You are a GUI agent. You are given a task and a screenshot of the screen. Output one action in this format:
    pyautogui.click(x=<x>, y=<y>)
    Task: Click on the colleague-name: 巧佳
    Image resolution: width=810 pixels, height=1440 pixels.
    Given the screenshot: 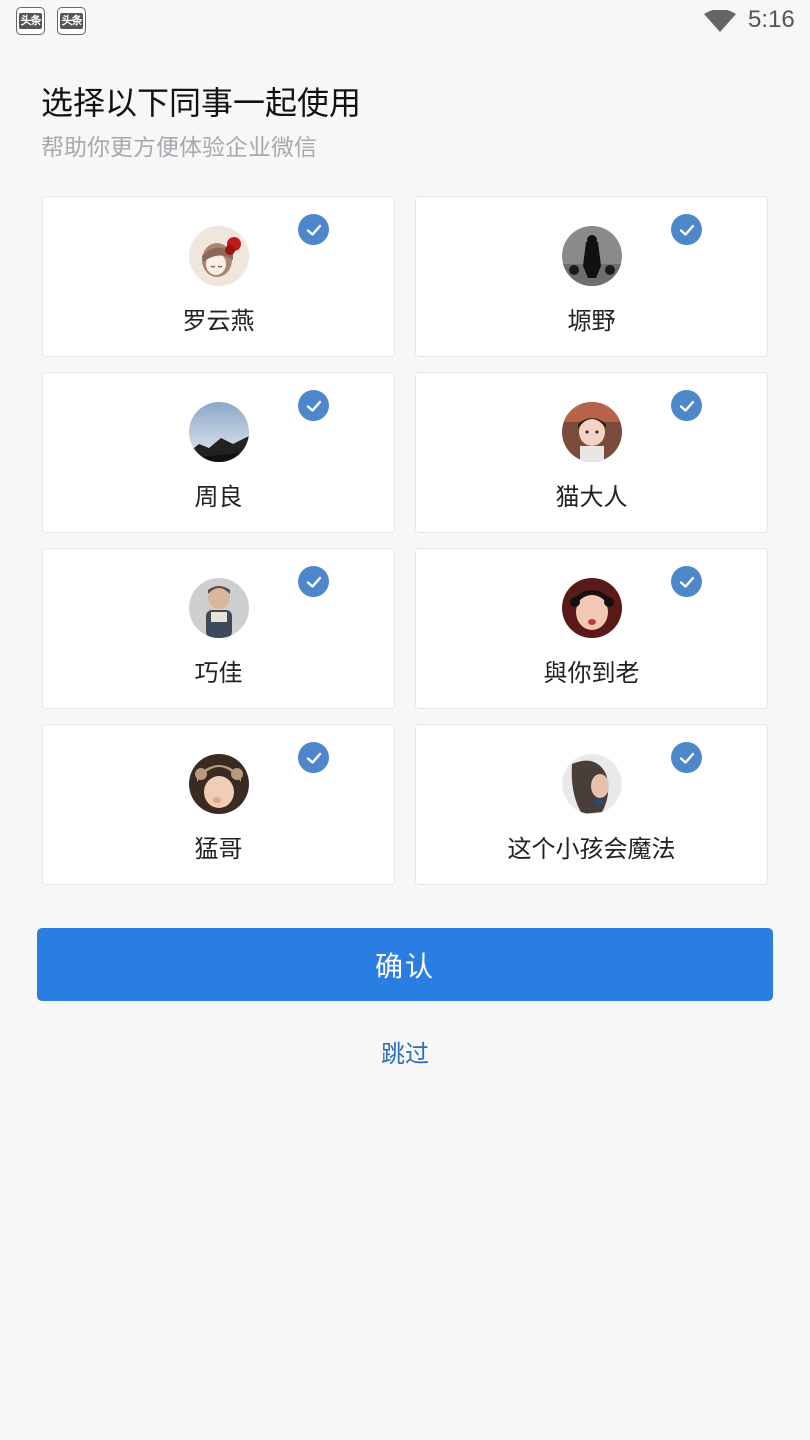 What is the action you would take?
    pyautogui.click(x=218, y=673)
    